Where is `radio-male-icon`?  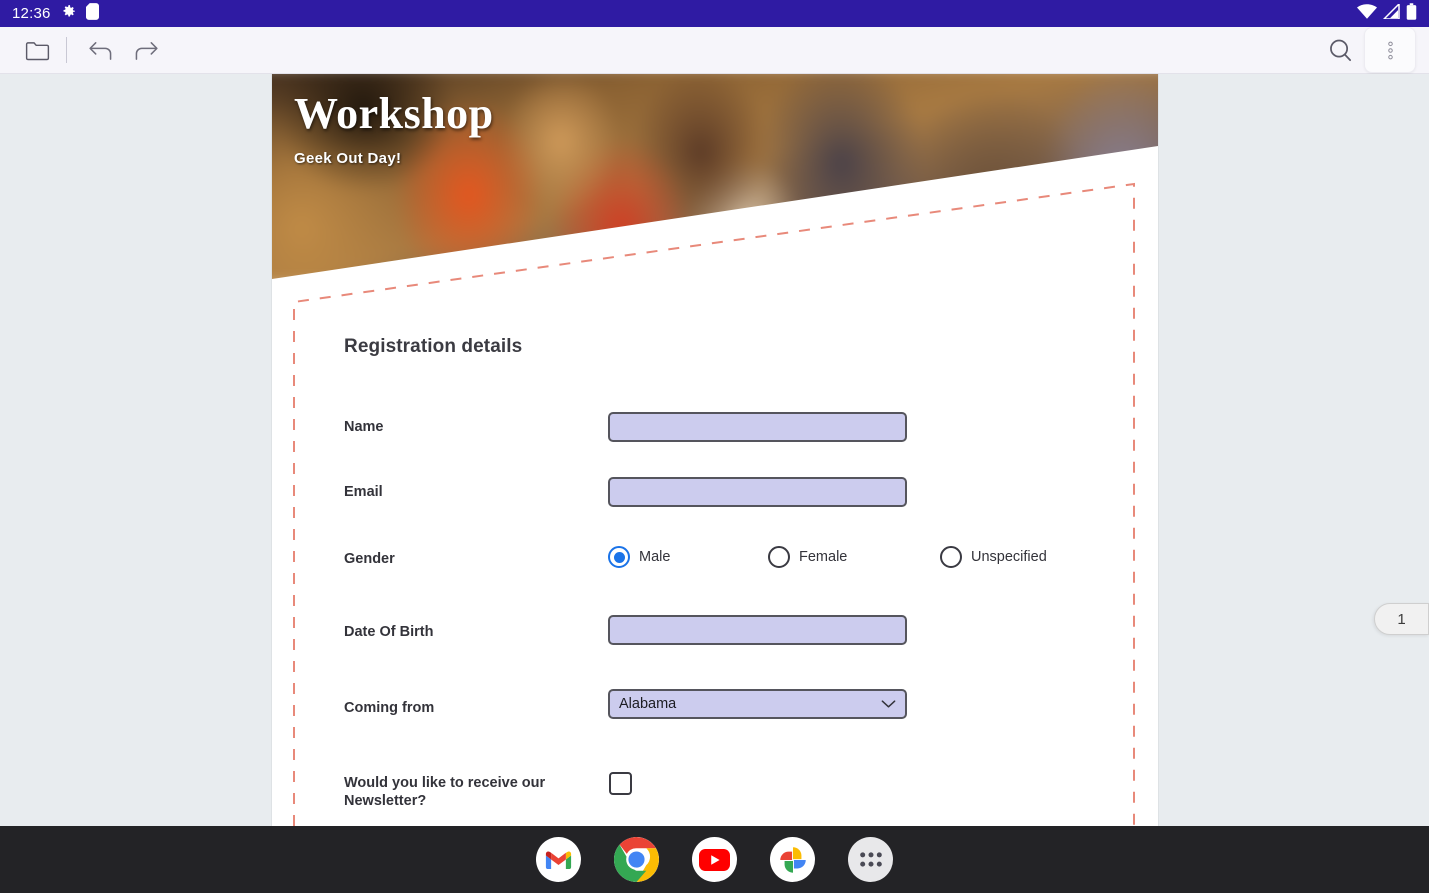 radio-male-icon is located at coordinates (619, 557).